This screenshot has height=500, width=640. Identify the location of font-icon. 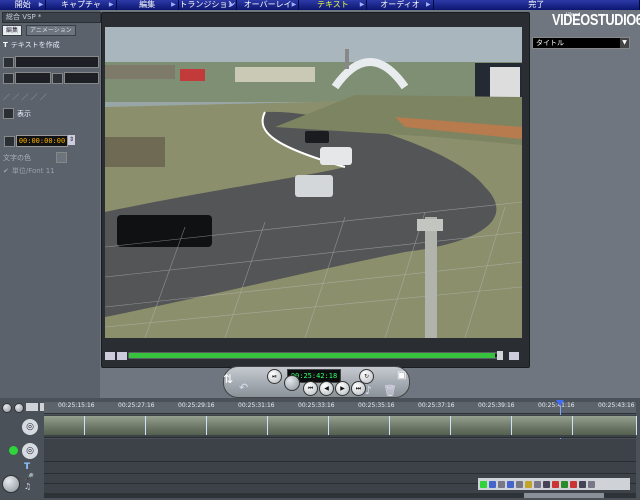
(8, 62).